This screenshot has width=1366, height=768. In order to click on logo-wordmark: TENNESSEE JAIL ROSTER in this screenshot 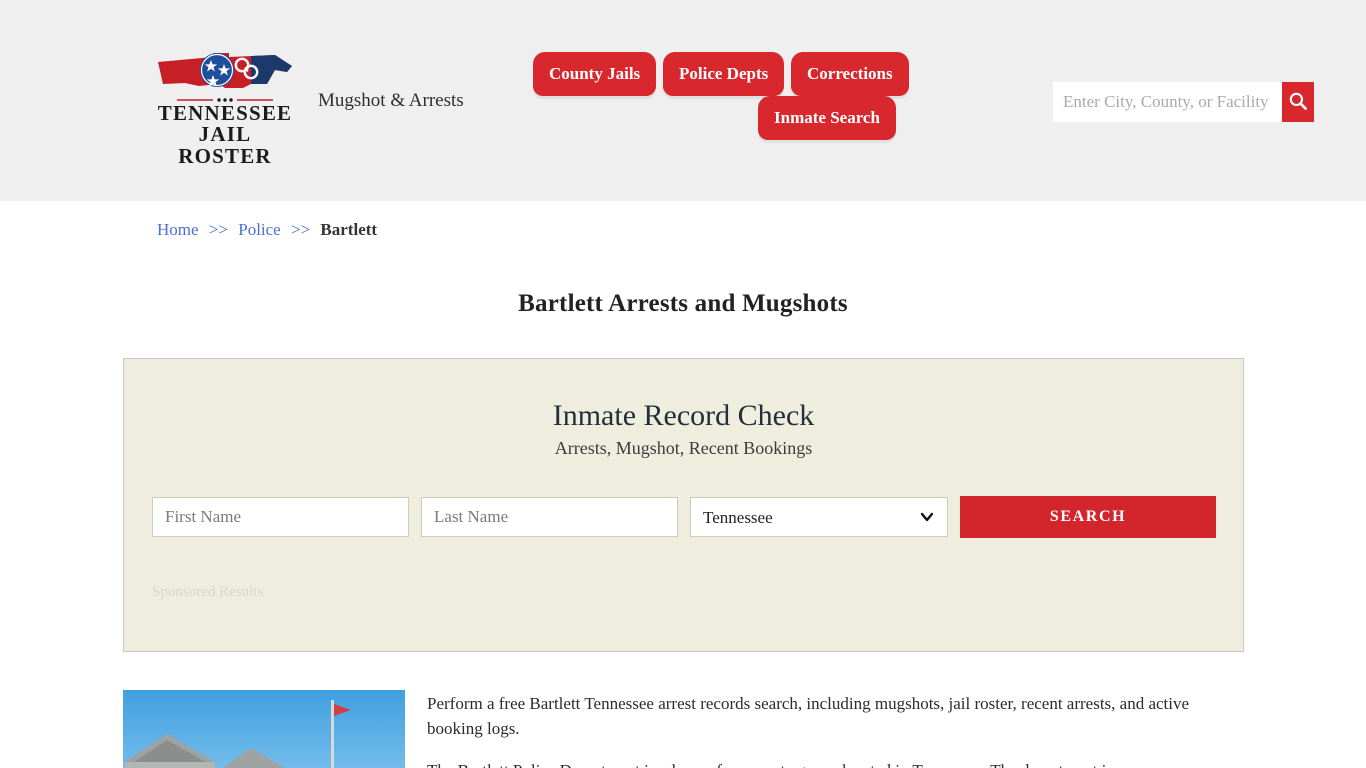, I will do `click(225, 134)`.